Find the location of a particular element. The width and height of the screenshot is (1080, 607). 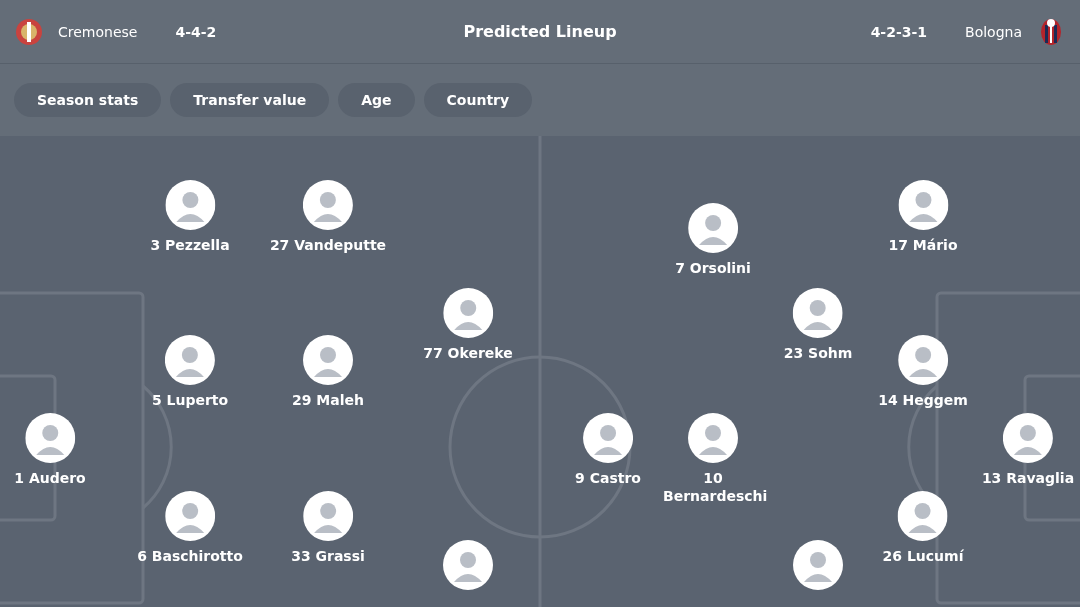

player-name: 1 Audero is located at coordinates (50, 478).